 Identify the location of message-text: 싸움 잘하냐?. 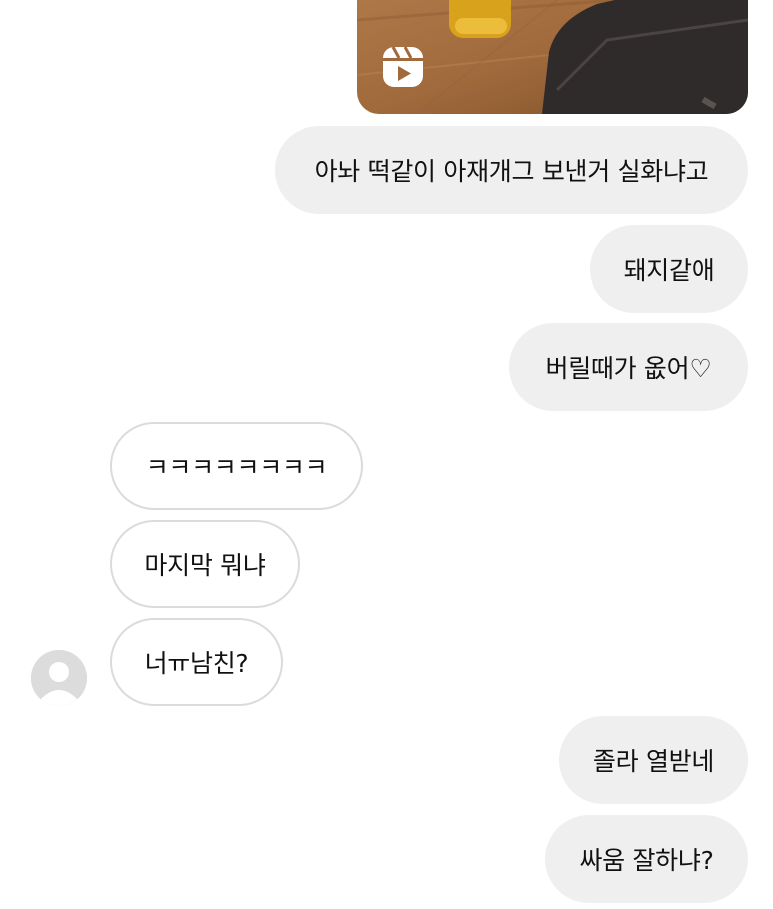
(646, 860).